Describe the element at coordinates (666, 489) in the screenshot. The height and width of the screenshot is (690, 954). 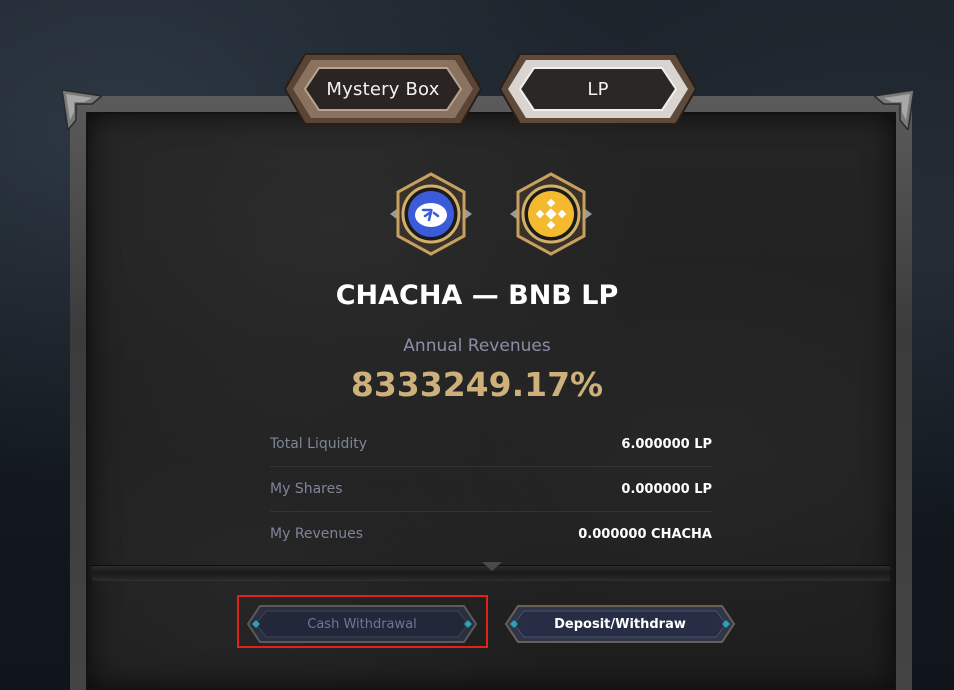
I see `stat-value: 0.000000 LP` at that location.